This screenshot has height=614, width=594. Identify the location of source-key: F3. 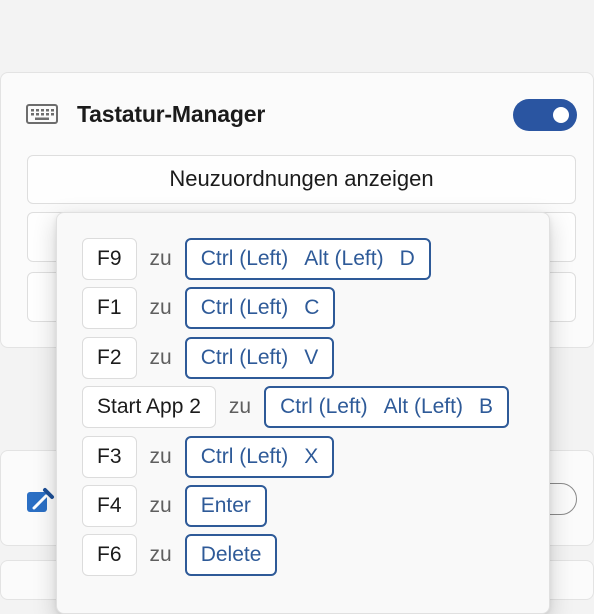
(109, 457).